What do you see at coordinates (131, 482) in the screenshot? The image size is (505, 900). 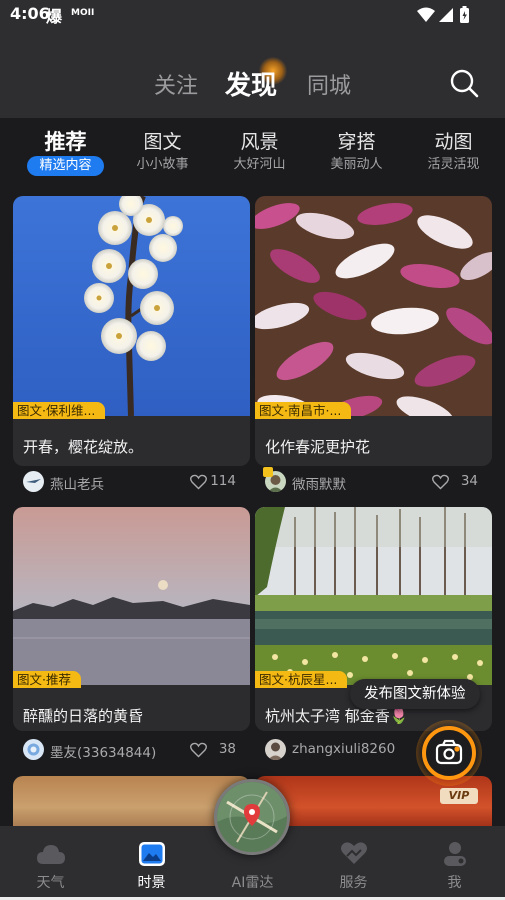 I see `card-meta: 燕山老兵 114` at bounding box center [131, 482].